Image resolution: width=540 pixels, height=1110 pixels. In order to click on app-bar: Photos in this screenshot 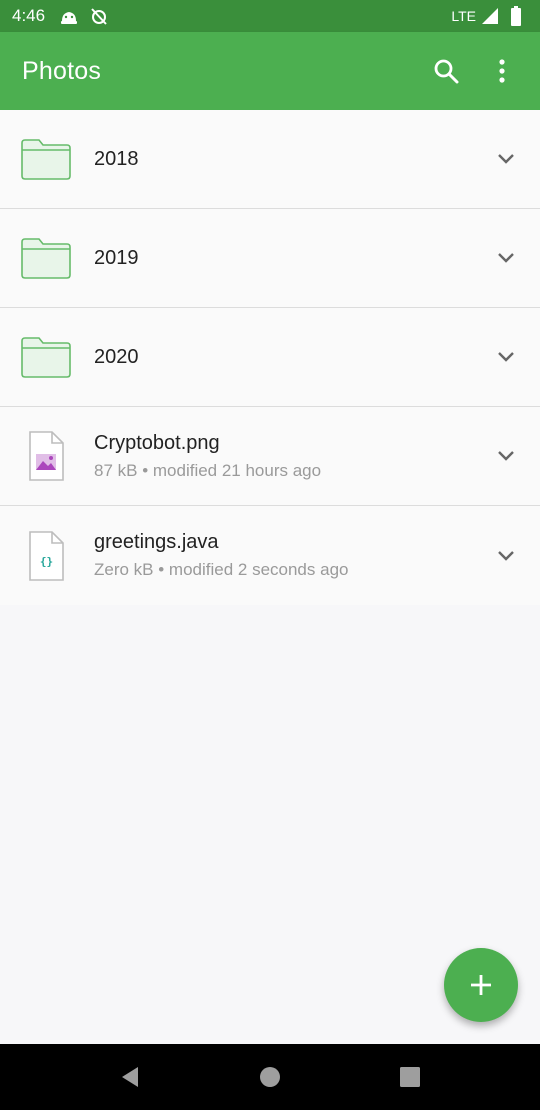, I will do `click(270, 71)`.